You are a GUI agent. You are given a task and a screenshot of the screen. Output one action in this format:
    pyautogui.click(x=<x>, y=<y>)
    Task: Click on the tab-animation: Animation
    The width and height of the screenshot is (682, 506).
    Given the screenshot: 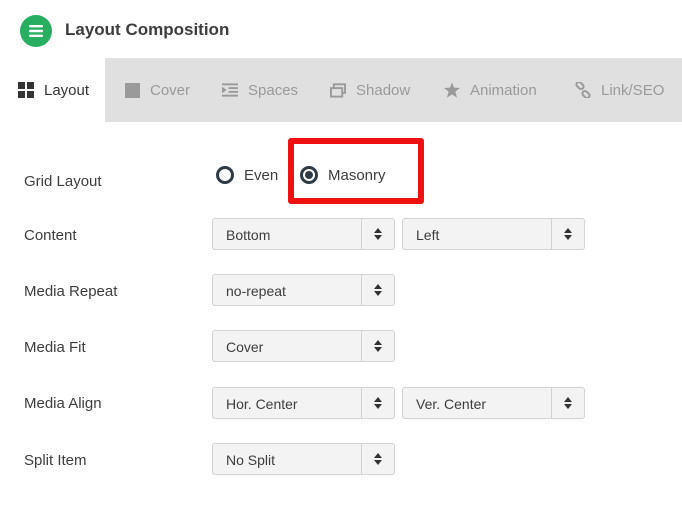 What is the action you would take?
    pyautogui.click(x=490, y=90)
    